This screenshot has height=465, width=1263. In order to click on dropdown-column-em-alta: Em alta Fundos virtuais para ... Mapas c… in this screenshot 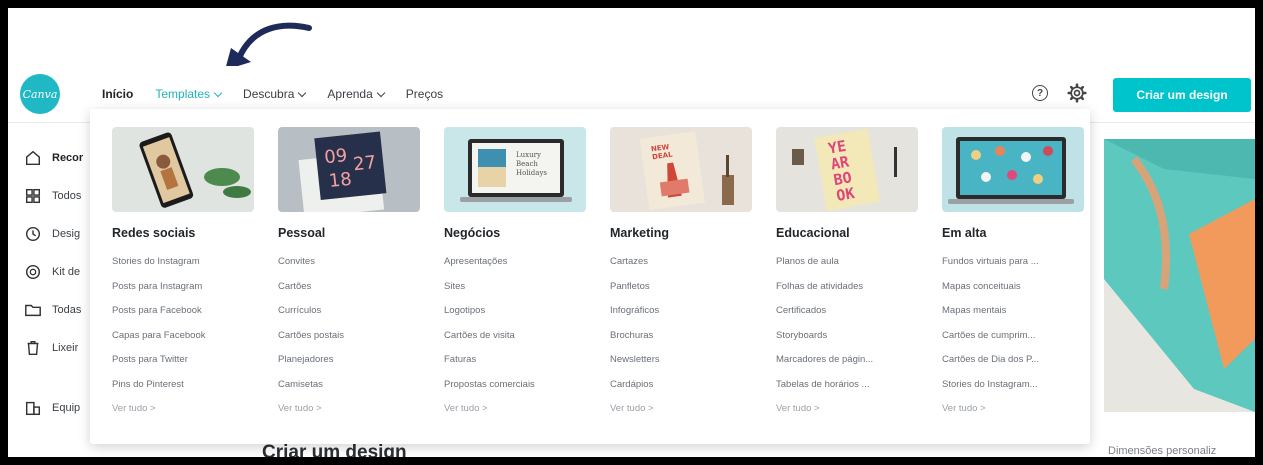, I will do `click(1017, 277)`.